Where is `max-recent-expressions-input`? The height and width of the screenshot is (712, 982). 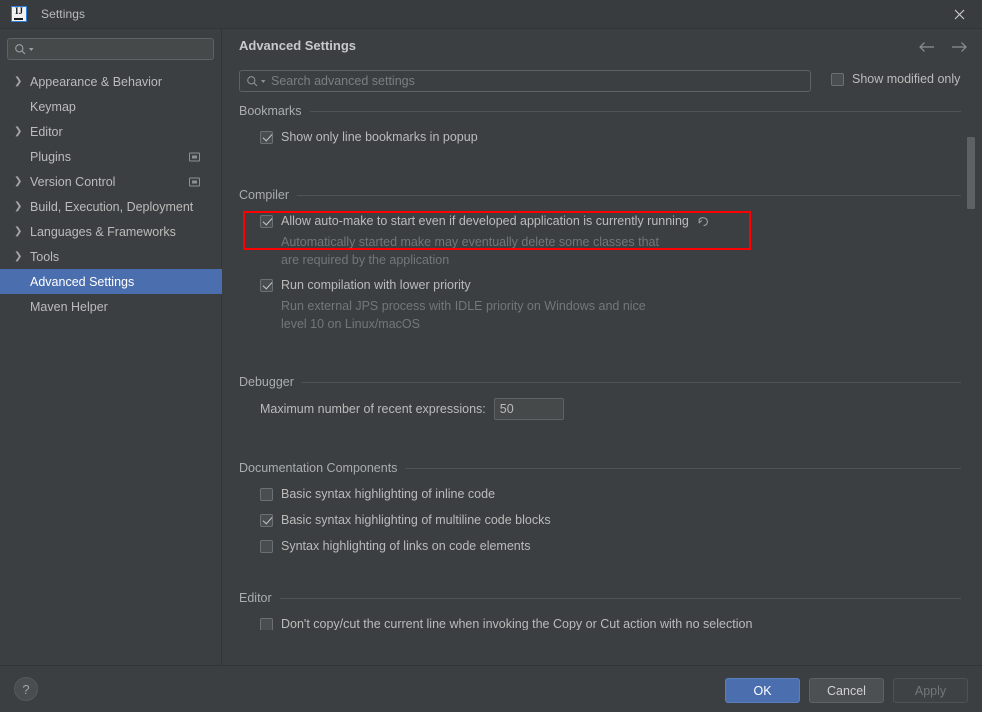 max-recent-expressions-input is located at coordinates (528, 409).